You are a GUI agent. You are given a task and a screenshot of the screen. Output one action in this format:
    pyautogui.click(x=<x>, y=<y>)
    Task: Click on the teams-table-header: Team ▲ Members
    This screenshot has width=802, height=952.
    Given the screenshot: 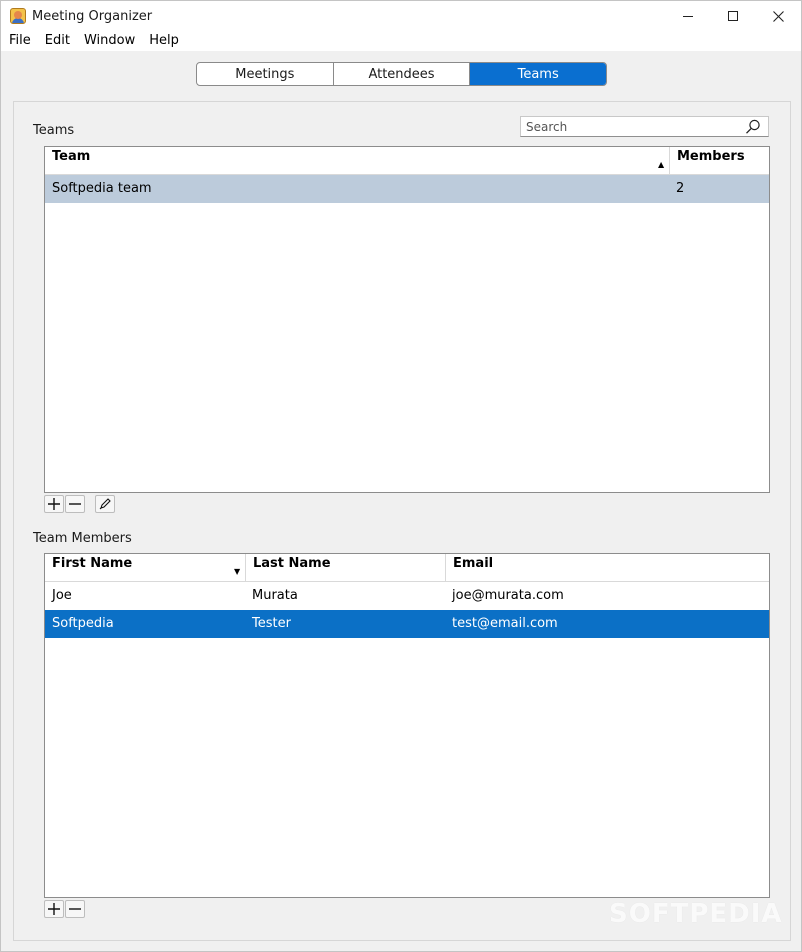 What is the action you would take?
    pyautogui.click(x=407, y=161)
    